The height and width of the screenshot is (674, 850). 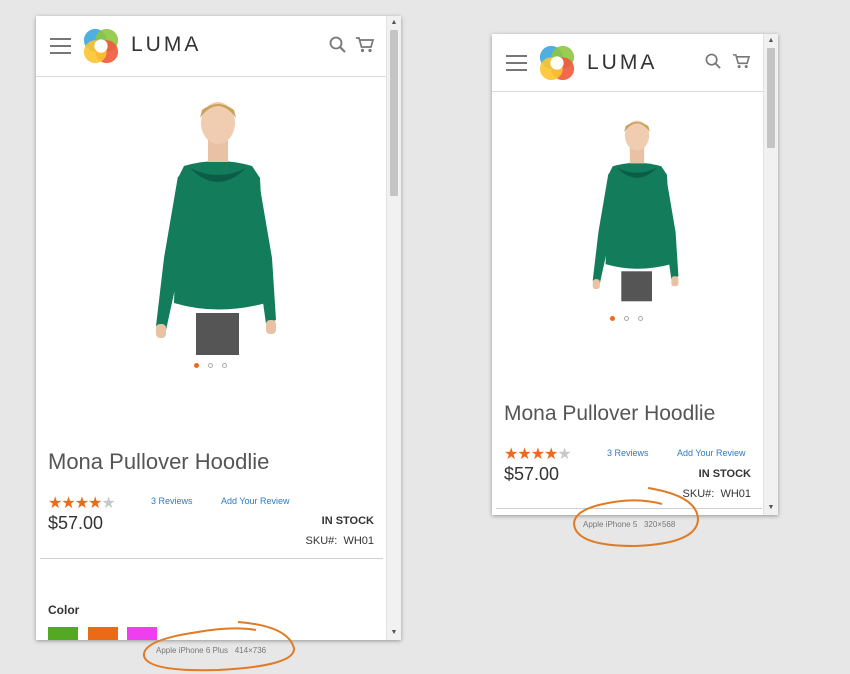 I want to click on sku-label: SKU#:, so click(x=321, y=541).